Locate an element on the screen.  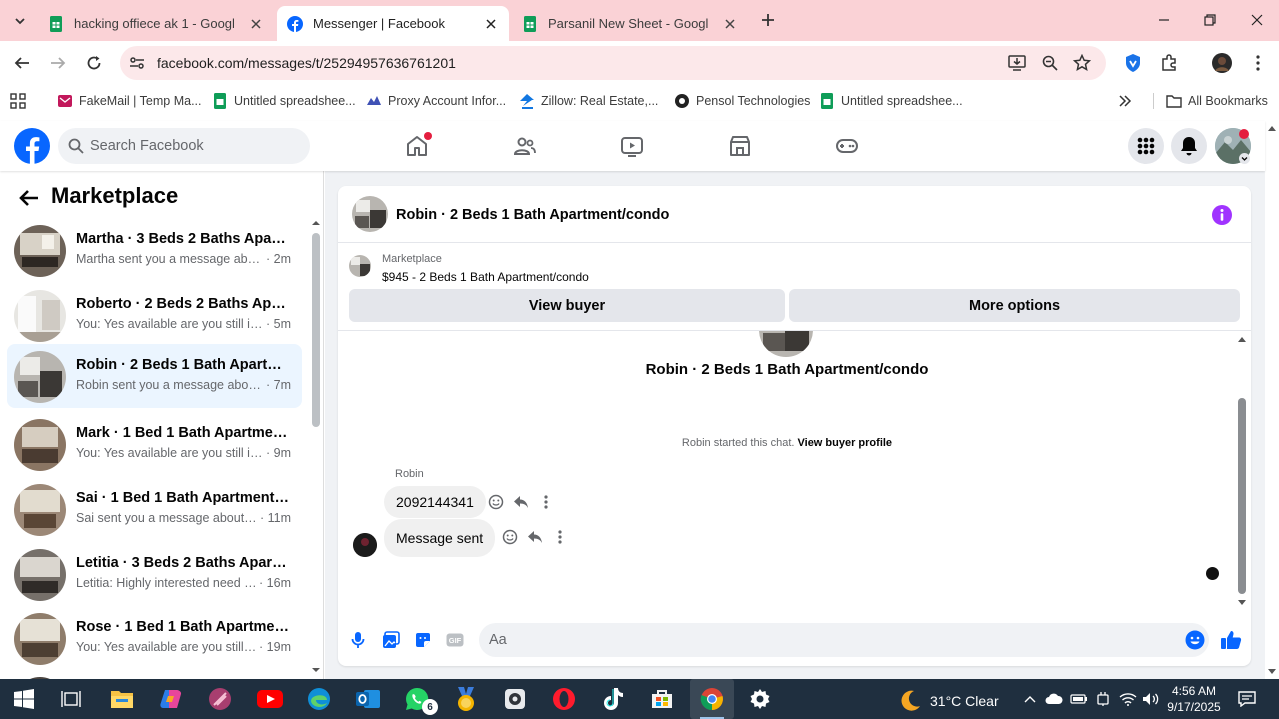
tab-search-button is located at coordinates (20, 21).